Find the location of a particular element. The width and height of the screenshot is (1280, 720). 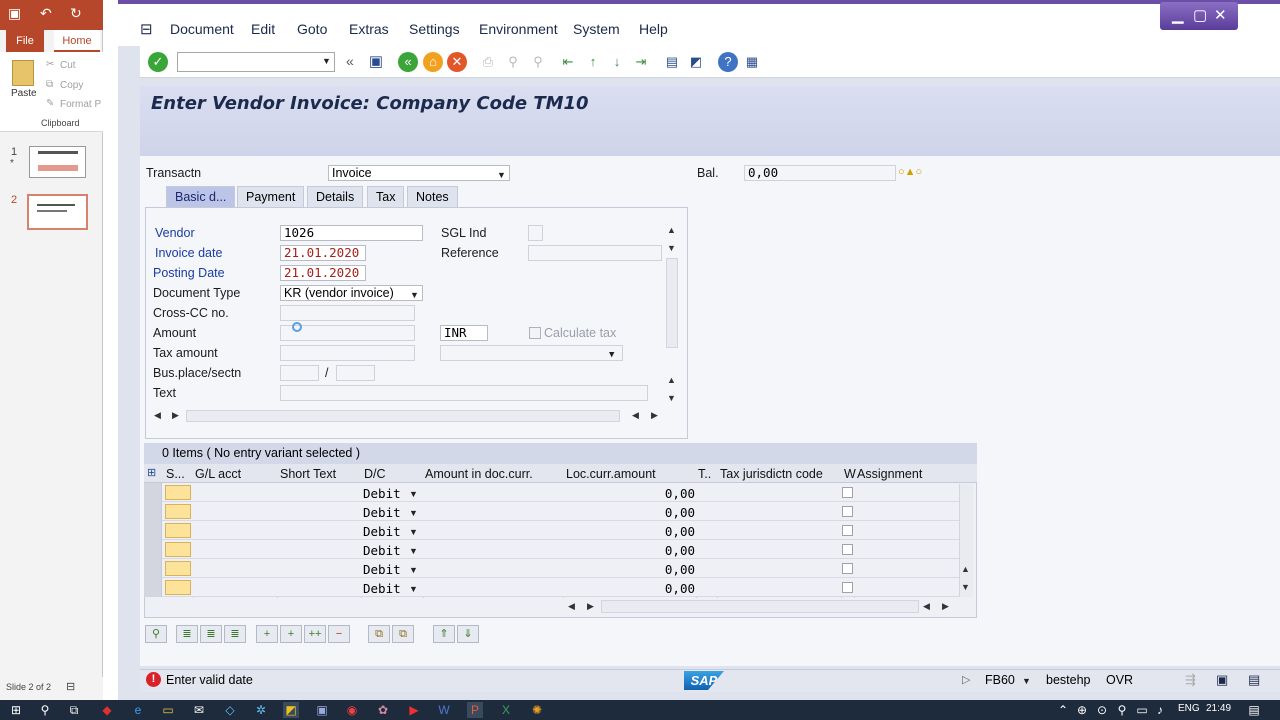

format-painter-label: Format P is located at coordinates (81, 104).